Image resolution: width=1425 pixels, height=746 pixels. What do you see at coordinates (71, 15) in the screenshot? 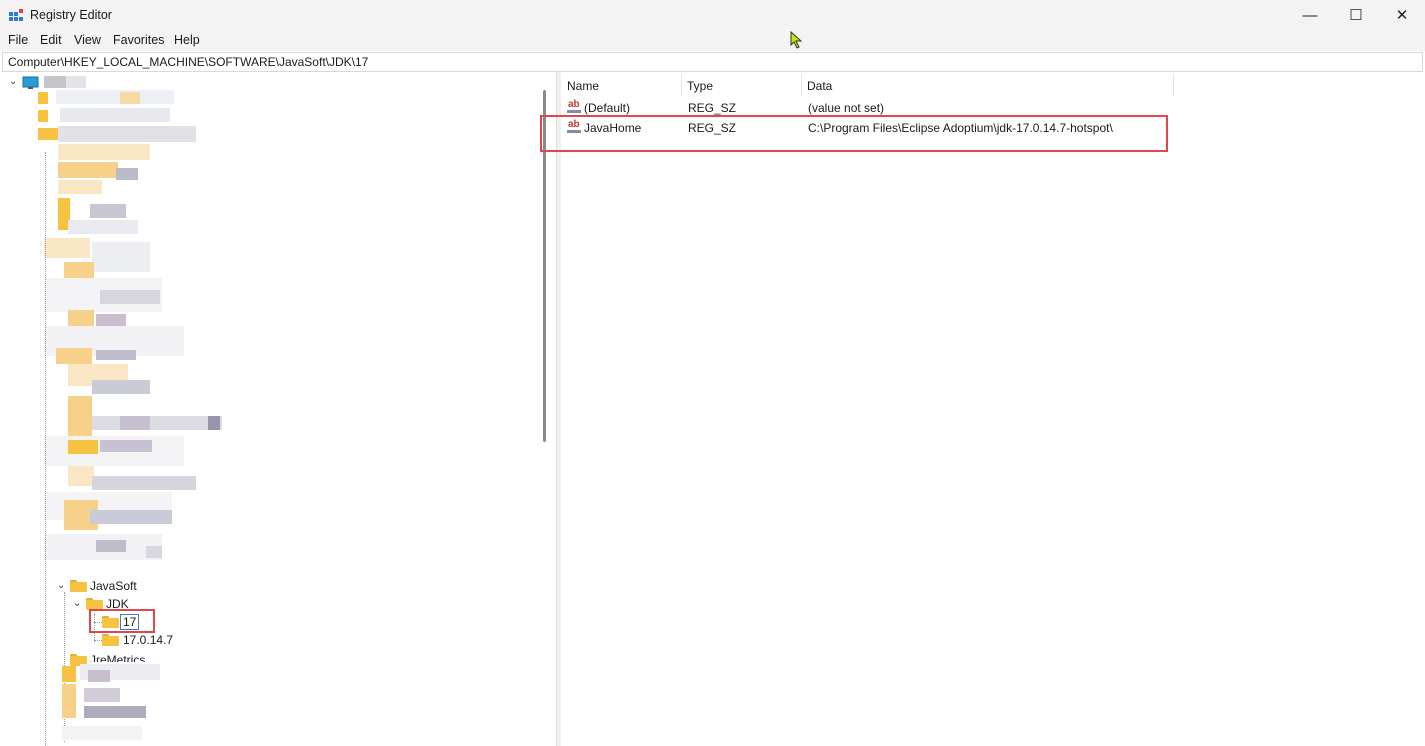
I see `window-title: Registry Editor` at bounding box center [71, 15].